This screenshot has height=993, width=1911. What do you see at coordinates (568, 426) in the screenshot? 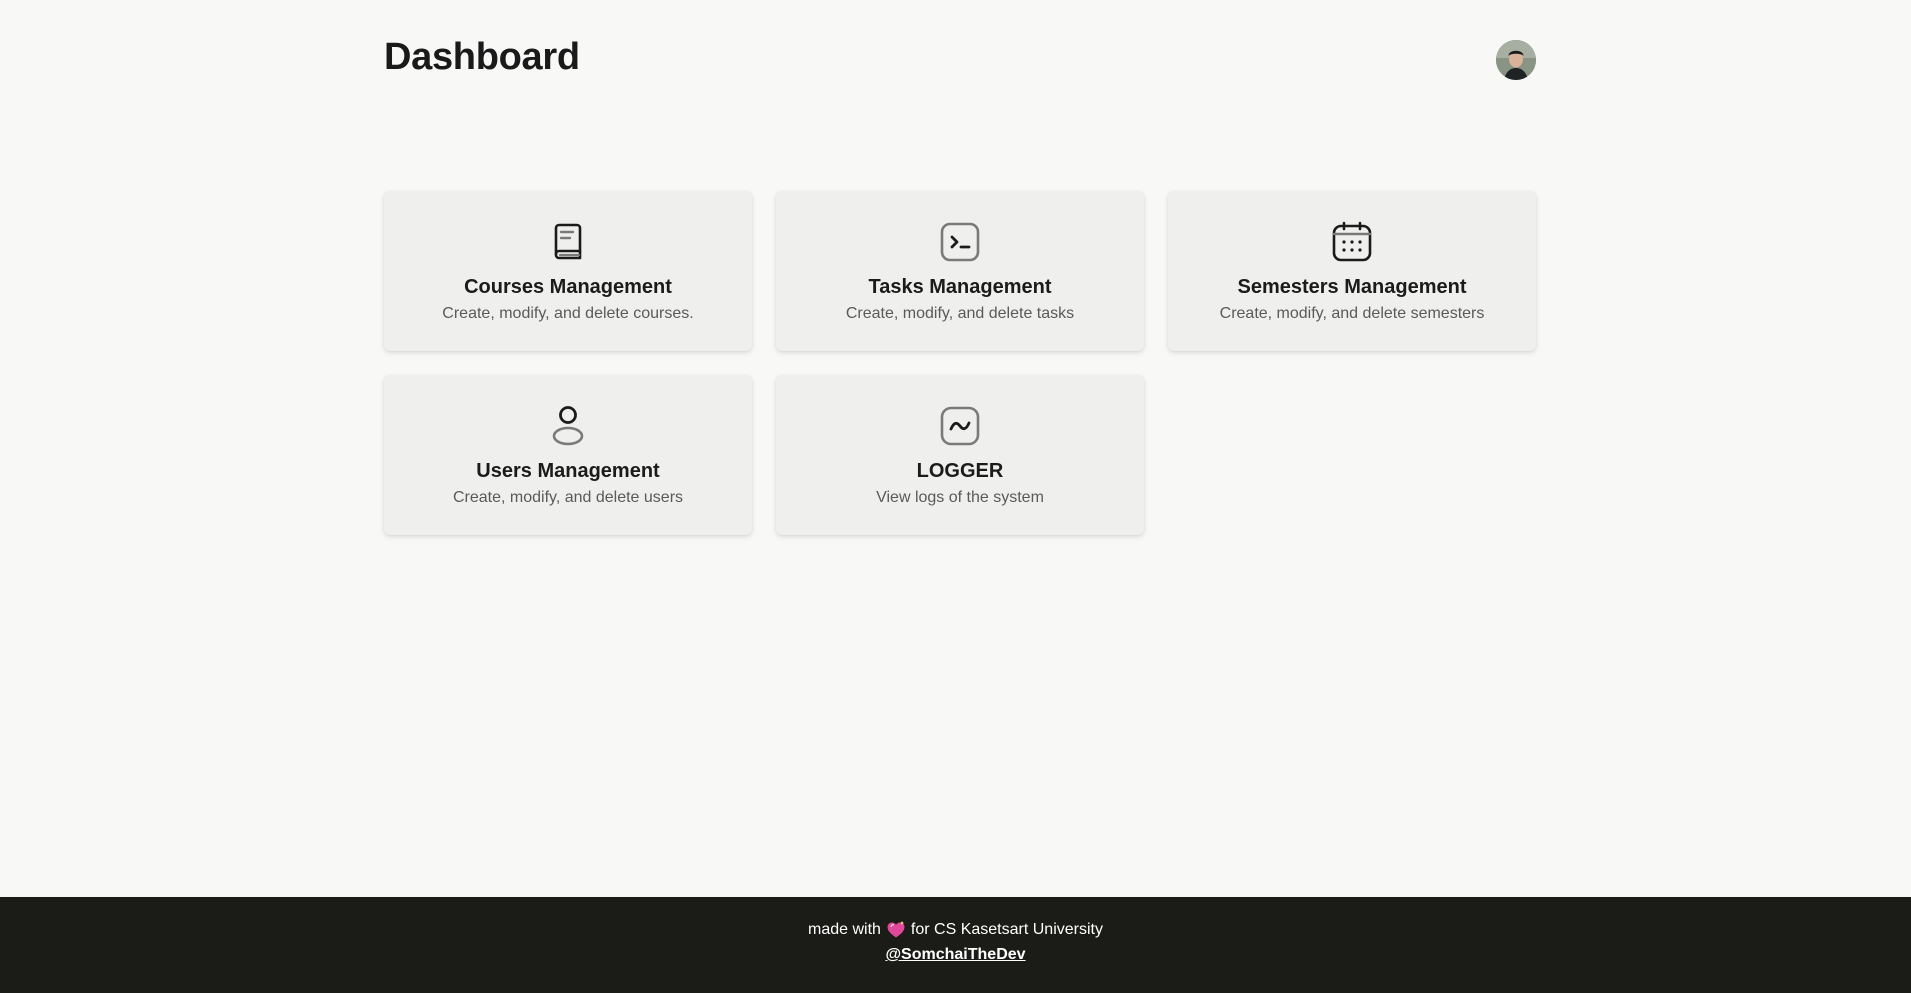
I see `user-icon` at bounding box center [568, 426].